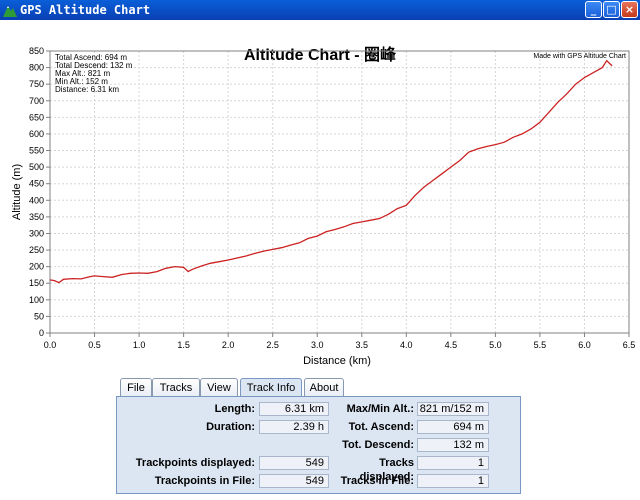 The image size is (640, 500). What do you see at coordinates (41, 333) in the screenshot?
I see `y-tick-label: 0` at bounding box center [41, 333].